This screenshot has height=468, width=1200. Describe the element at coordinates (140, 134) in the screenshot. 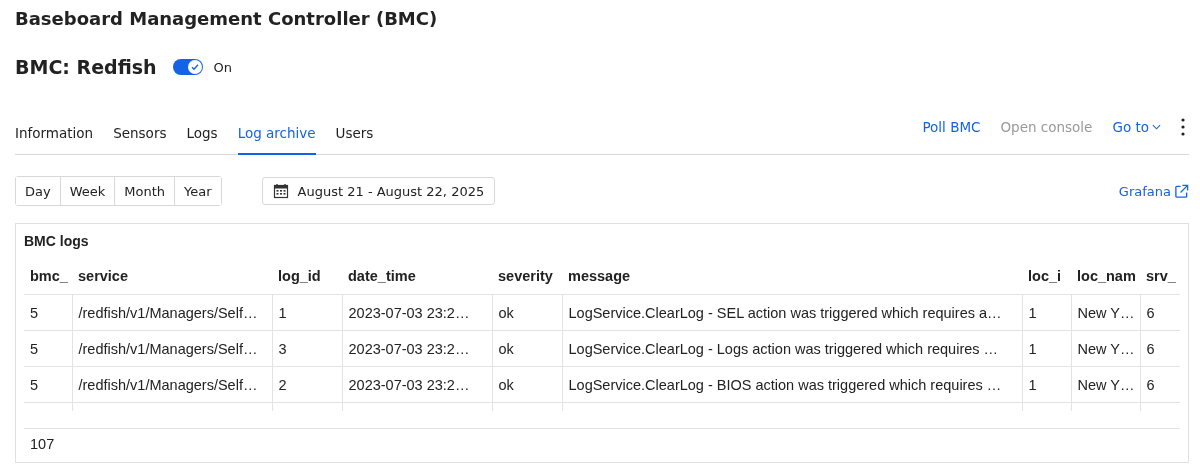

I see `tab: Sensors` at that location.